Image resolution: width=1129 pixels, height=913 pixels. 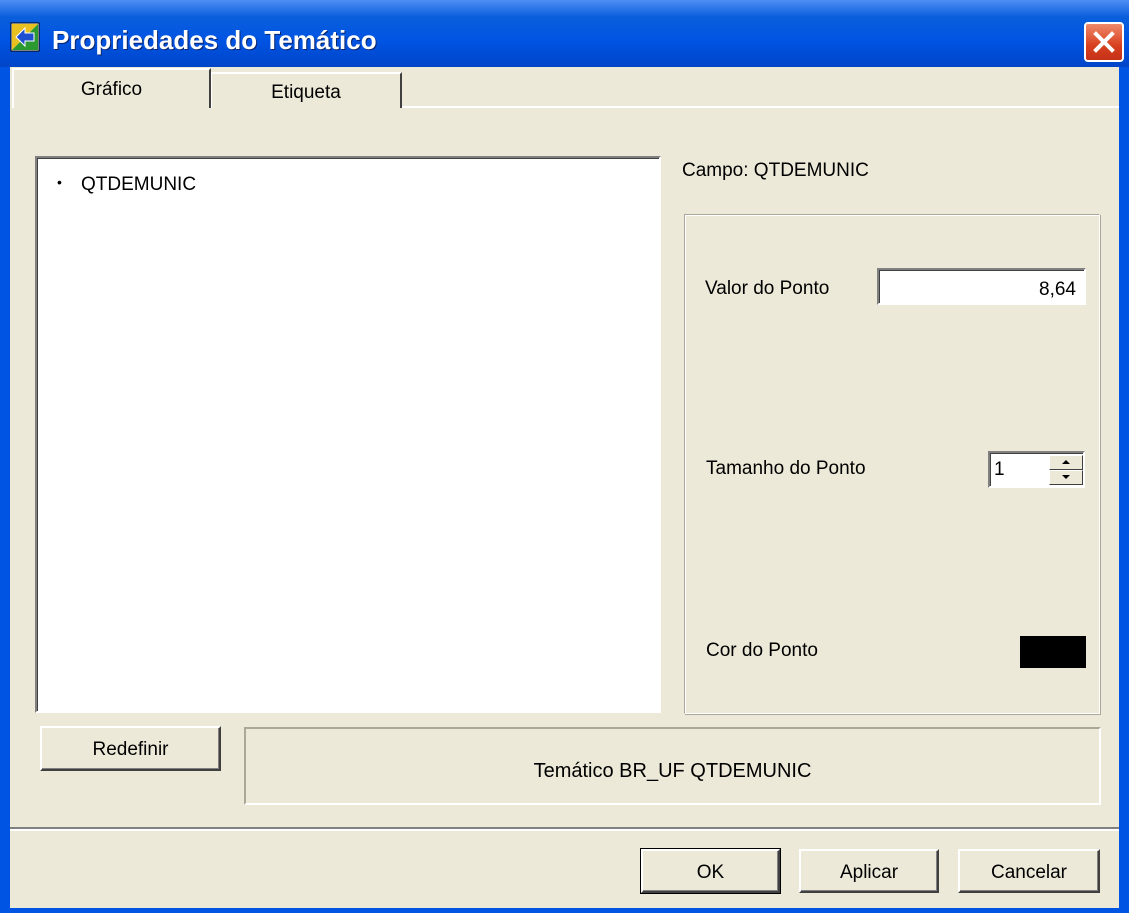 I want to click on campo-label: Campo: QTDEMUNIC, so click(x=775, y=170).